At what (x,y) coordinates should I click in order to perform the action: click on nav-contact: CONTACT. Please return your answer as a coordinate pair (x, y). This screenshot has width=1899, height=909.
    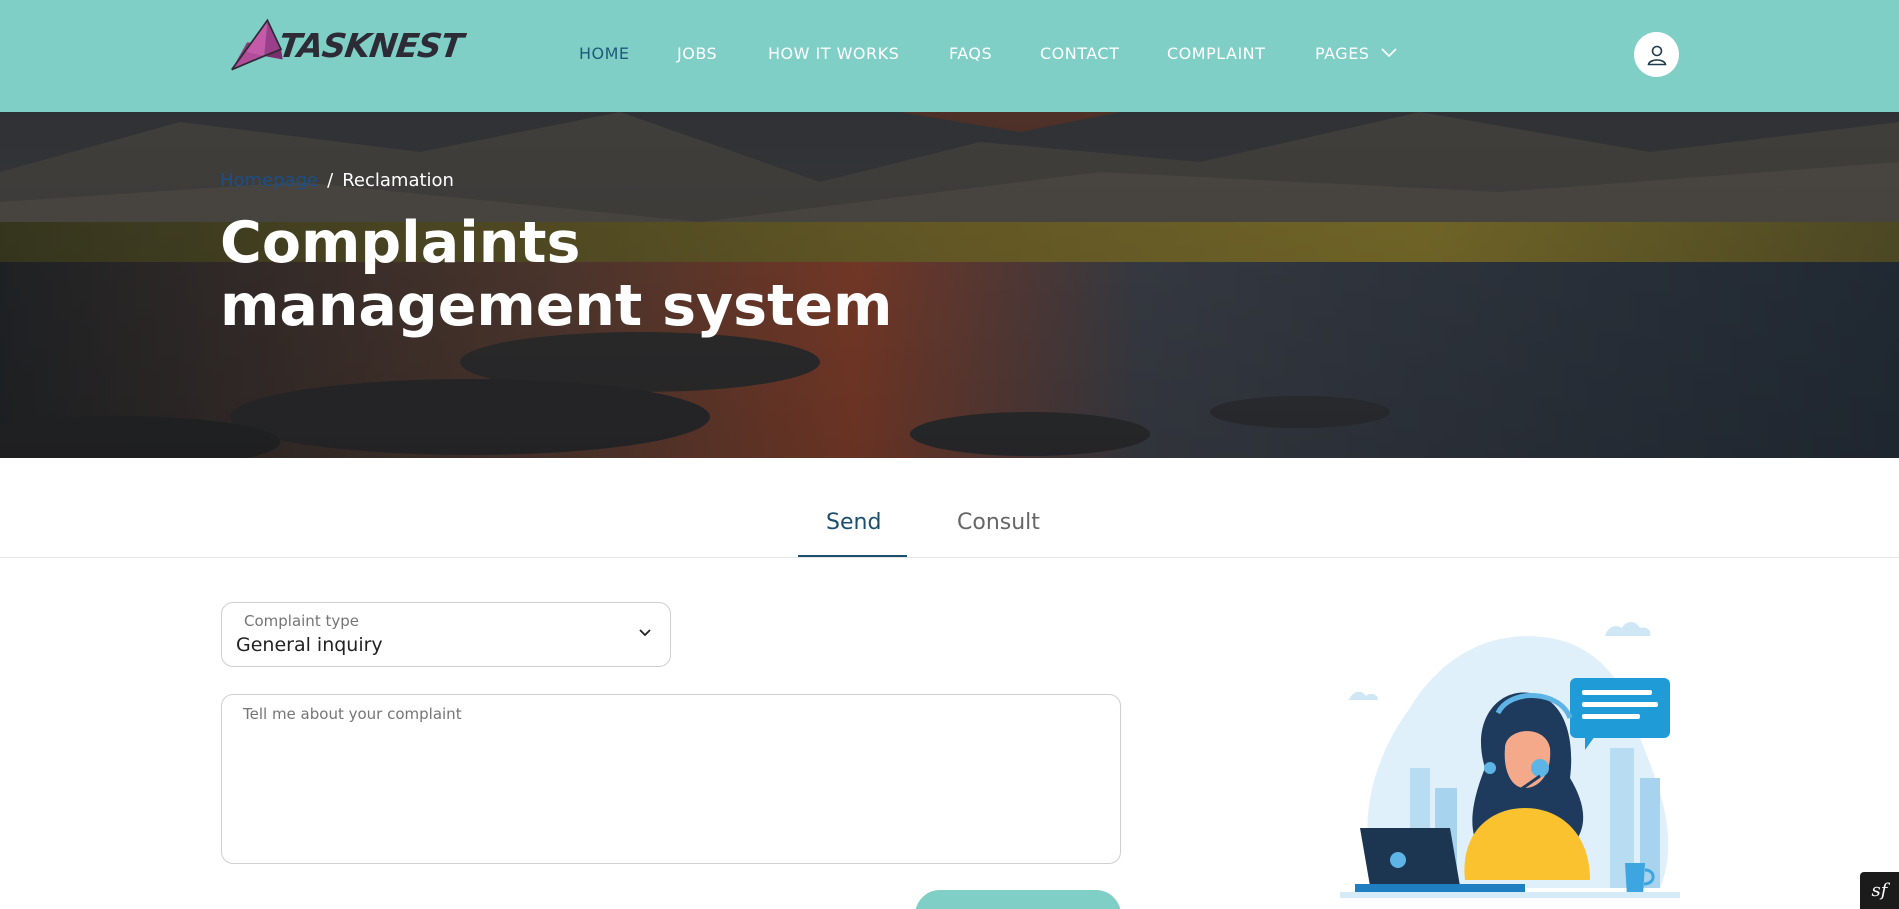
    Looking at the image, I should click on (1079, 53).